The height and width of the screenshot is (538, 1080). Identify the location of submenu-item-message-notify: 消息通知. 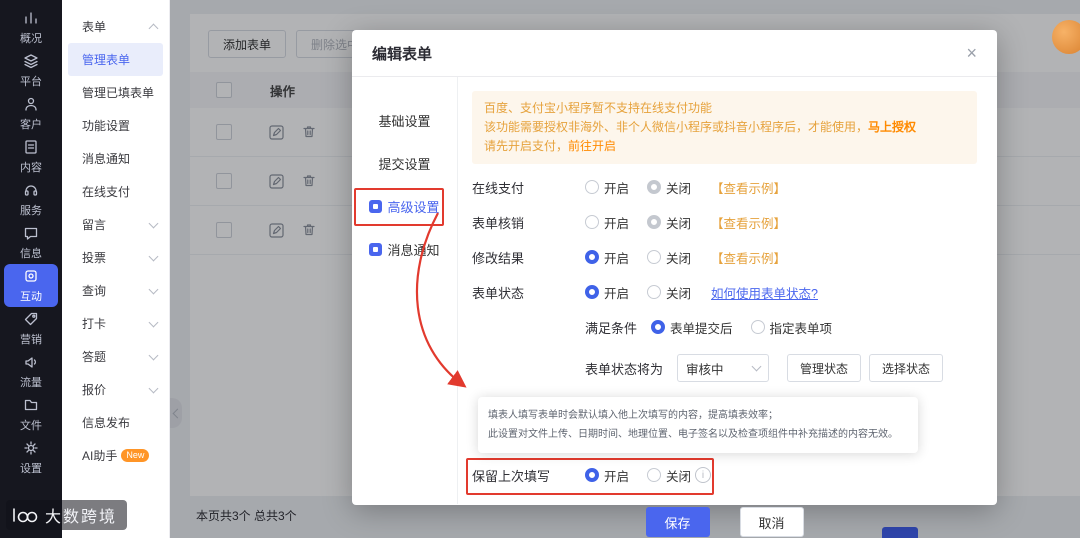
(115, 158).